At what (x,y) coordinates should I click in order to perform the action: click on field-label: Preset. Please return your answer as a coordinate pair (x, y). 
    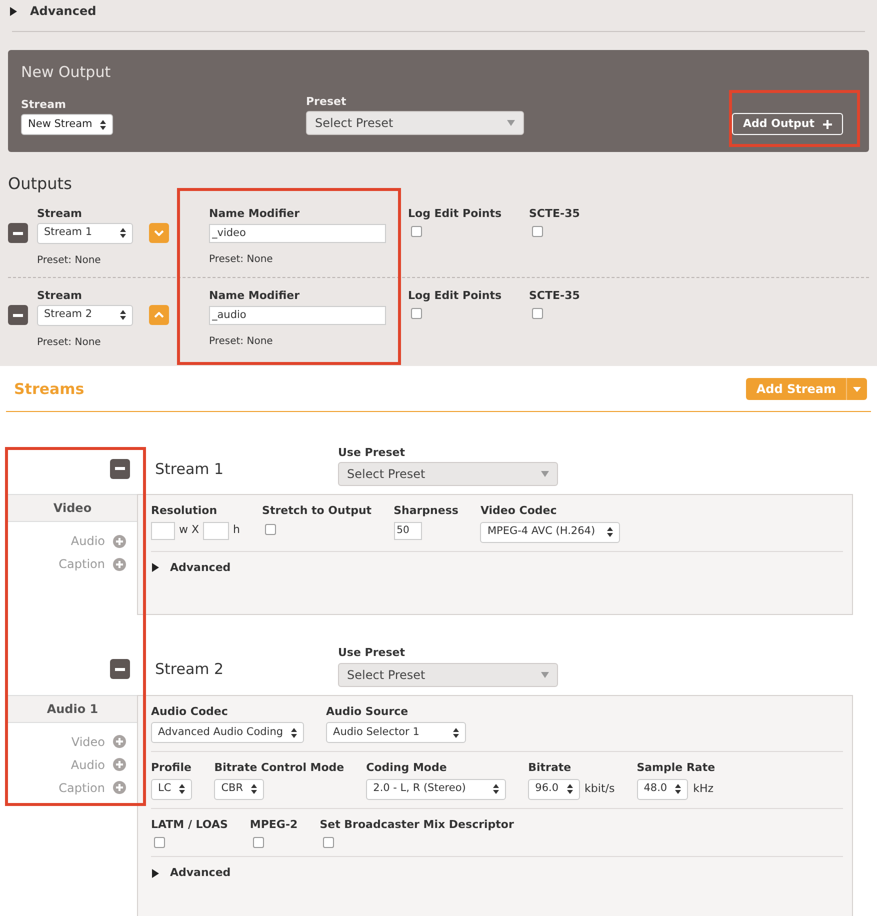
    Looking at the image, I should click on (327, 102).